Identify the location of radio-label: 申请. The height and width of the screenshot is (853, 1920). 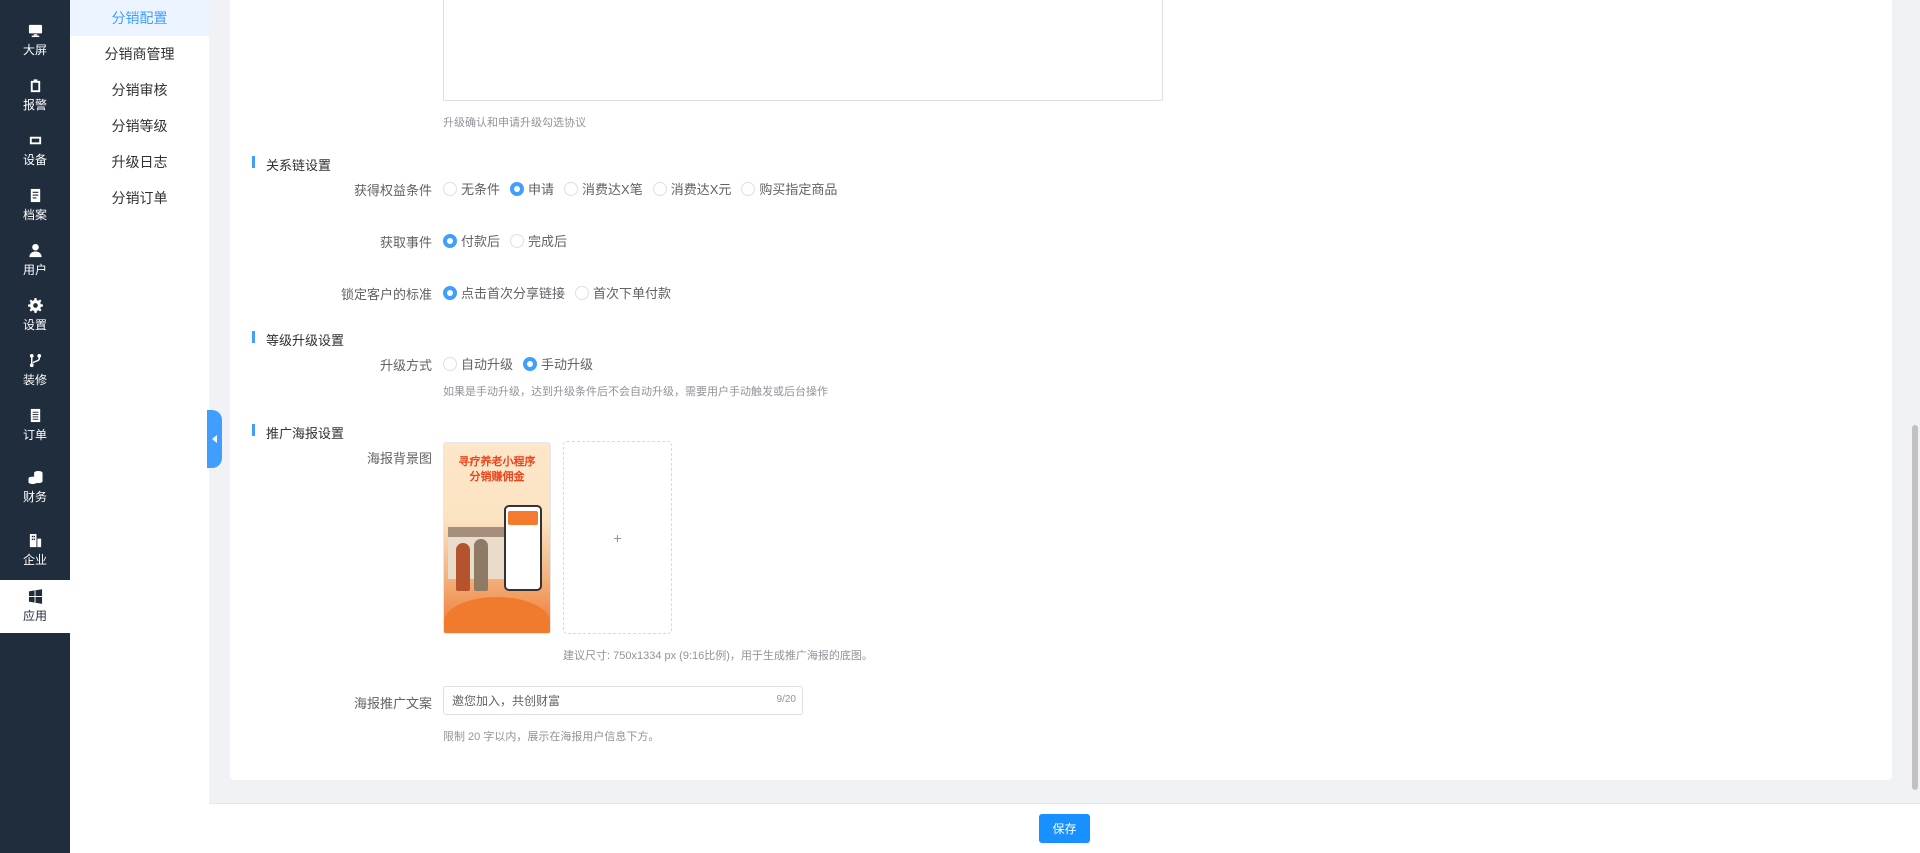
(541, 189).